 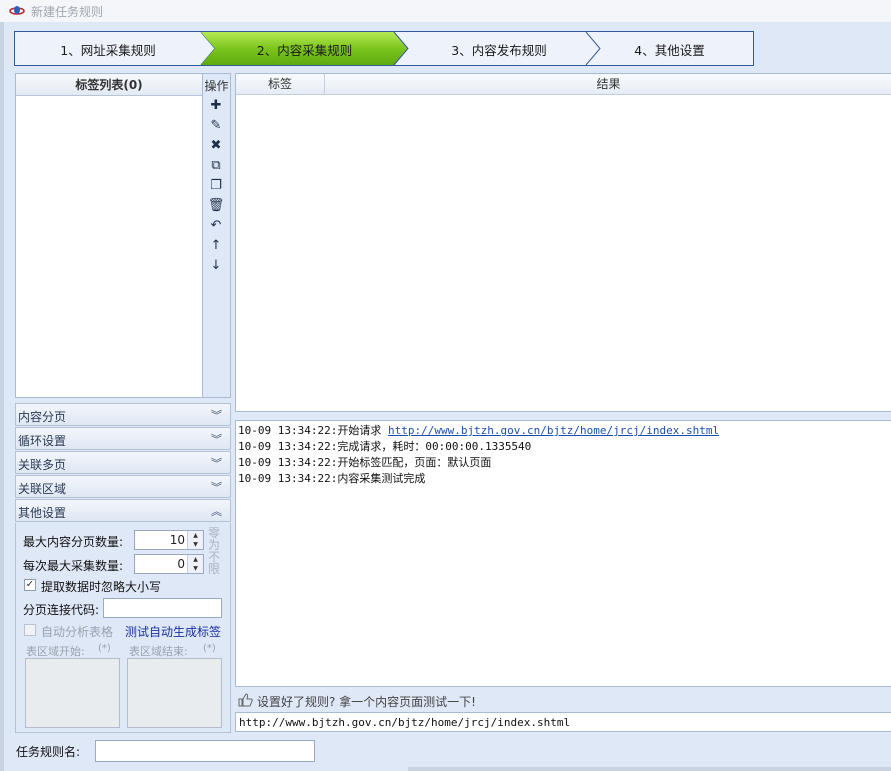 What do you see at coordinates (162, 608) in the screenshot?
I see `page-link-code-input` at bounding box center [162, 608].